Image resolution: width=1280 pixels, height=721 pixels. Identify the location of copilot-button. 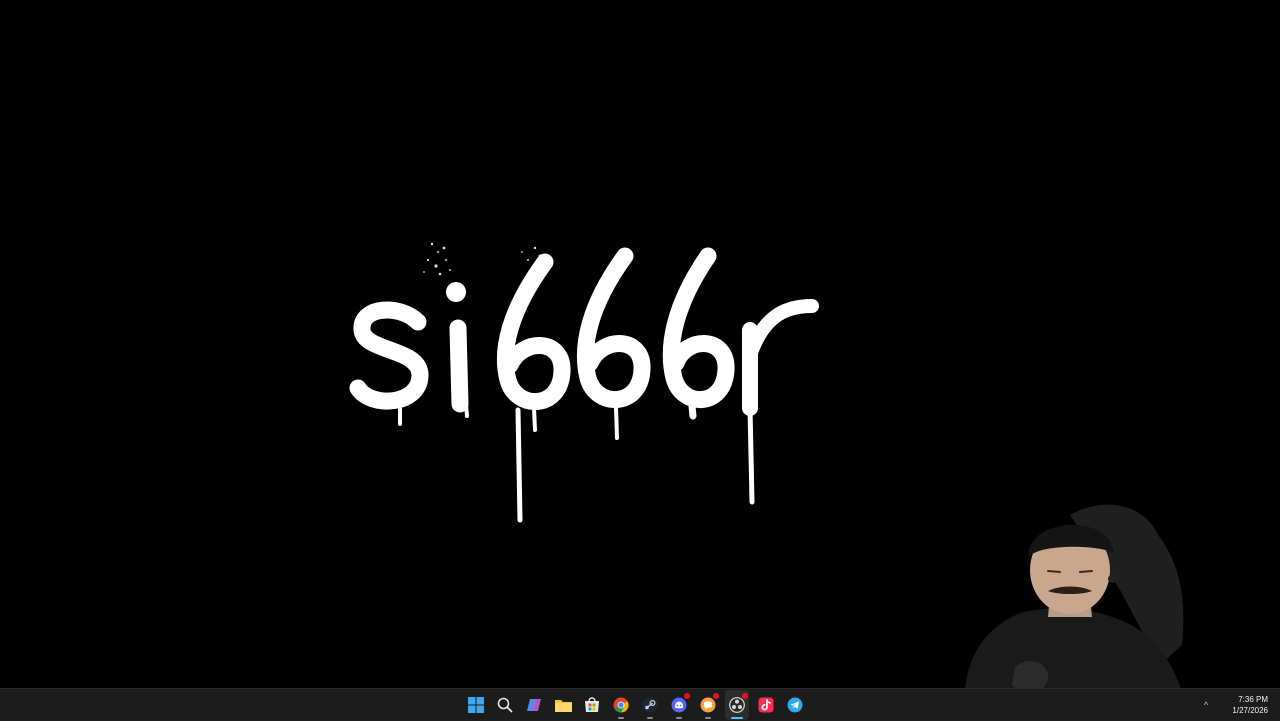
(534, 705).